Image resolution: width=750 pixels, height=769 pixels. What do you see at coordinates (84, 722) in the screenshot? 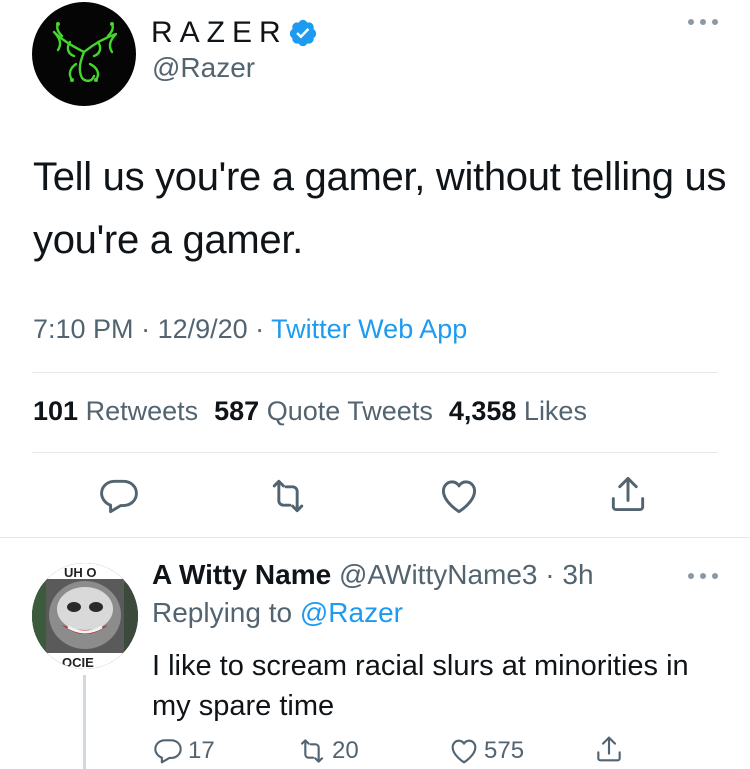
I see `thread-connector-line` at bounding box center [84, 722].